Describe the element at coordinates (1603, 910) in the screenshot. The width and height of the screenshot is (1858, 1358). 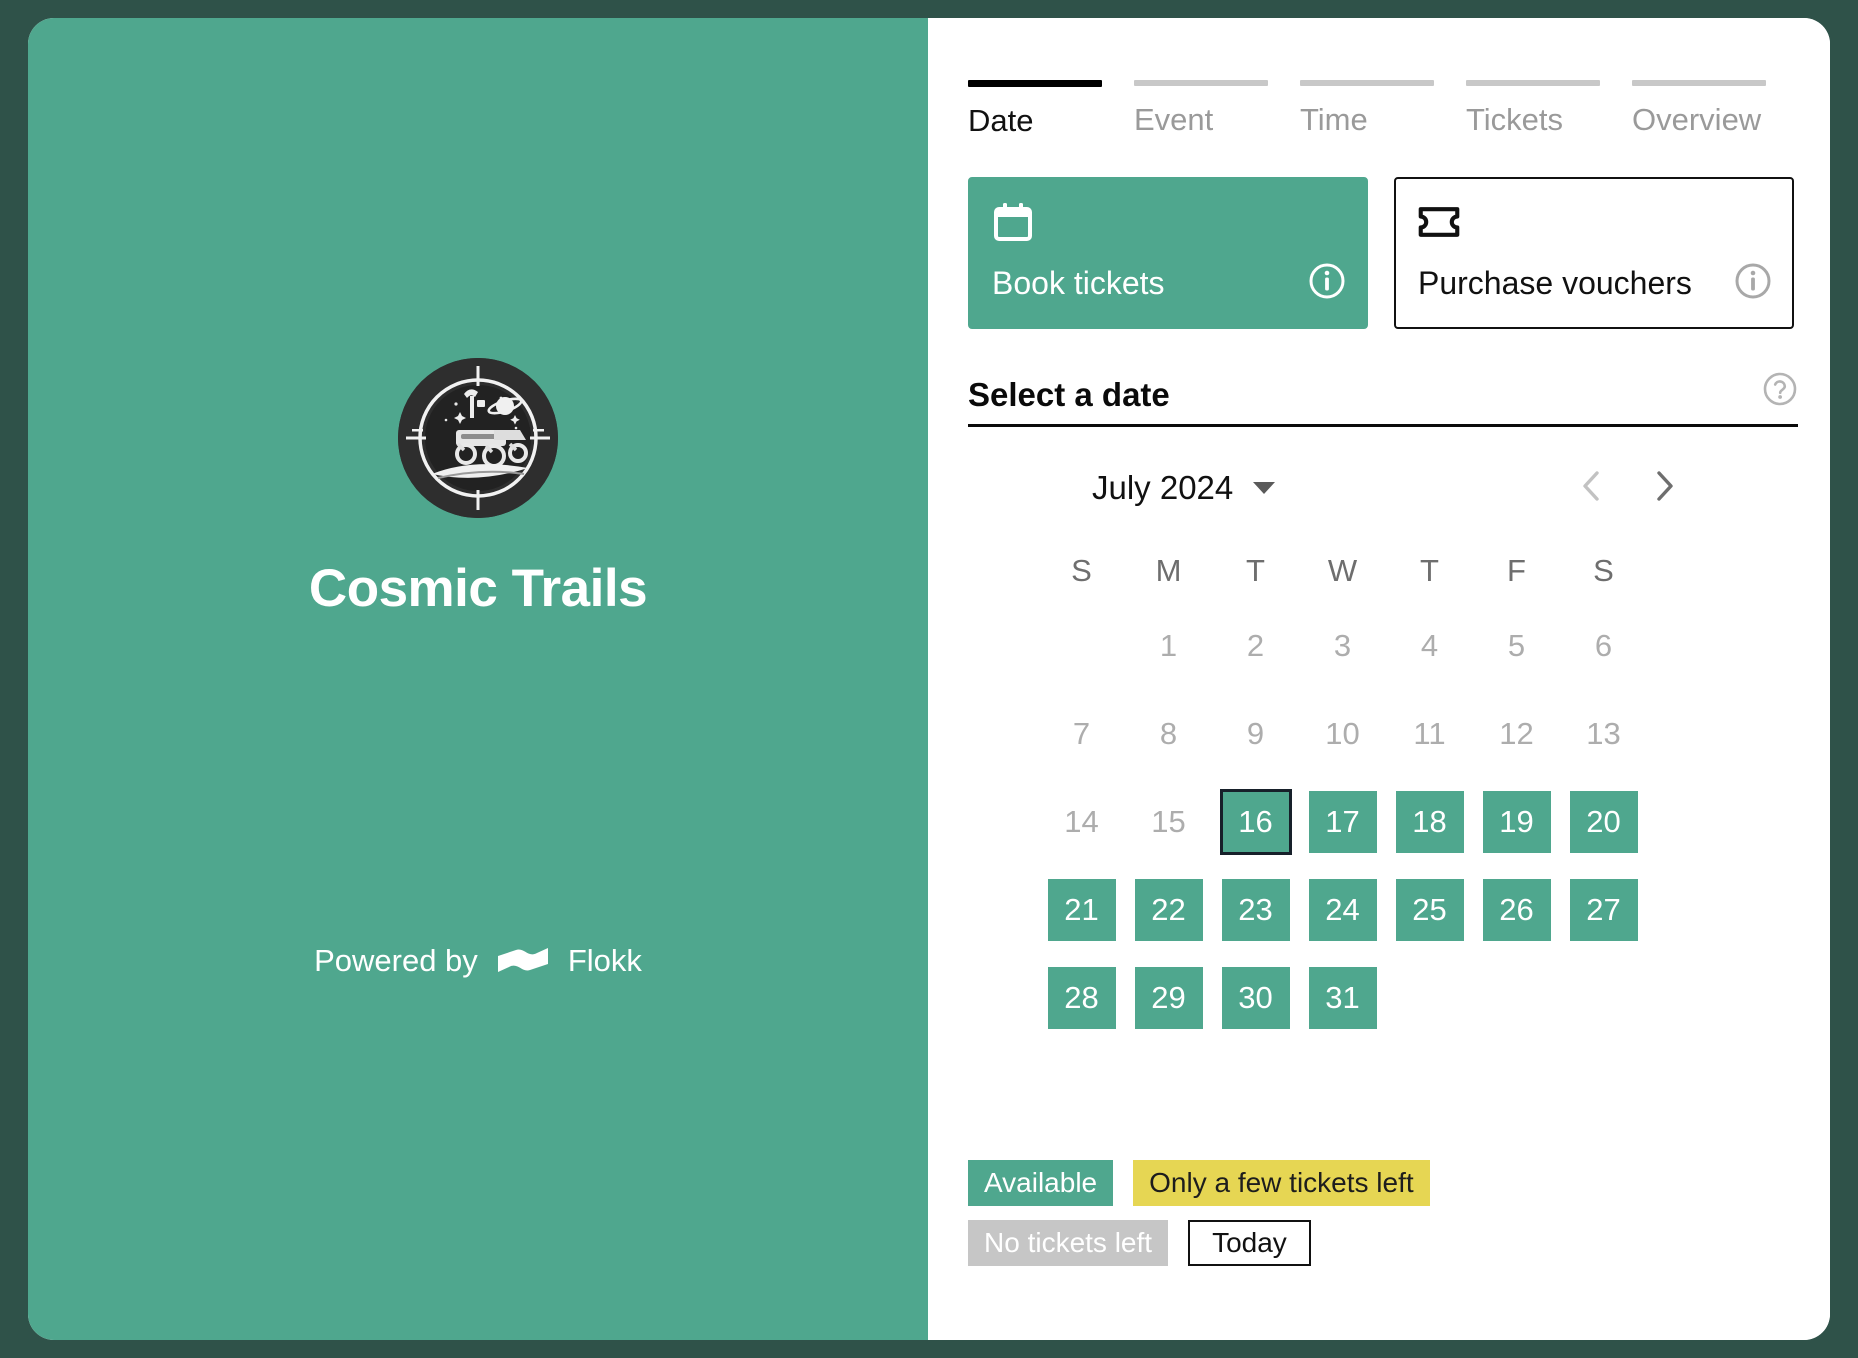
I see `calendar-day-27: 27` at that location.